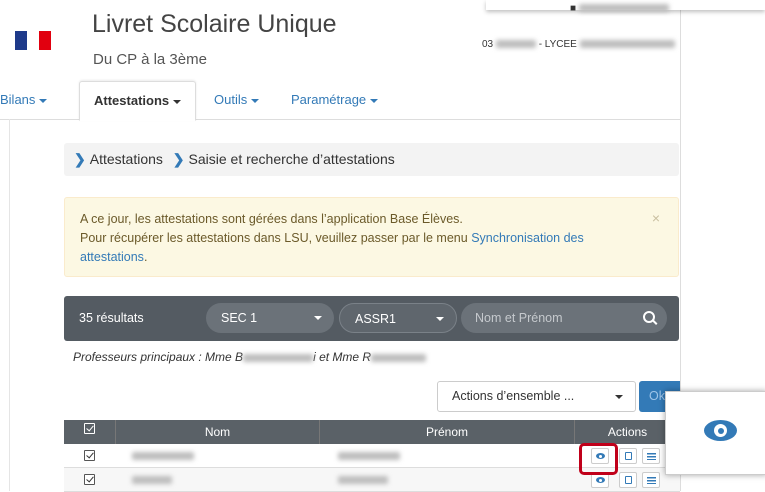 This screenshot has width=765, height=492. What do you see at coordinates (33, 40) in the screenshot?
I see `republic-logo` at bounding box center [33, 40].